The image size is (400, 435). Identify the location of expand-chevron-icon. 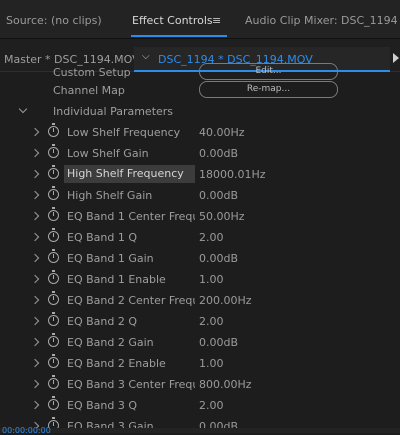
(23, 109).